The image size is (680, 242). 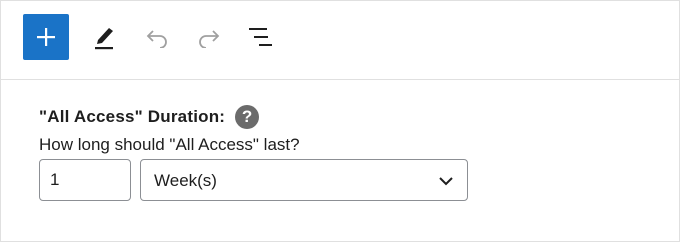 What do you see at coordinates (247, 117) in the screenshot?
I see `help-icon: ?` at bounding box center [247, 117].